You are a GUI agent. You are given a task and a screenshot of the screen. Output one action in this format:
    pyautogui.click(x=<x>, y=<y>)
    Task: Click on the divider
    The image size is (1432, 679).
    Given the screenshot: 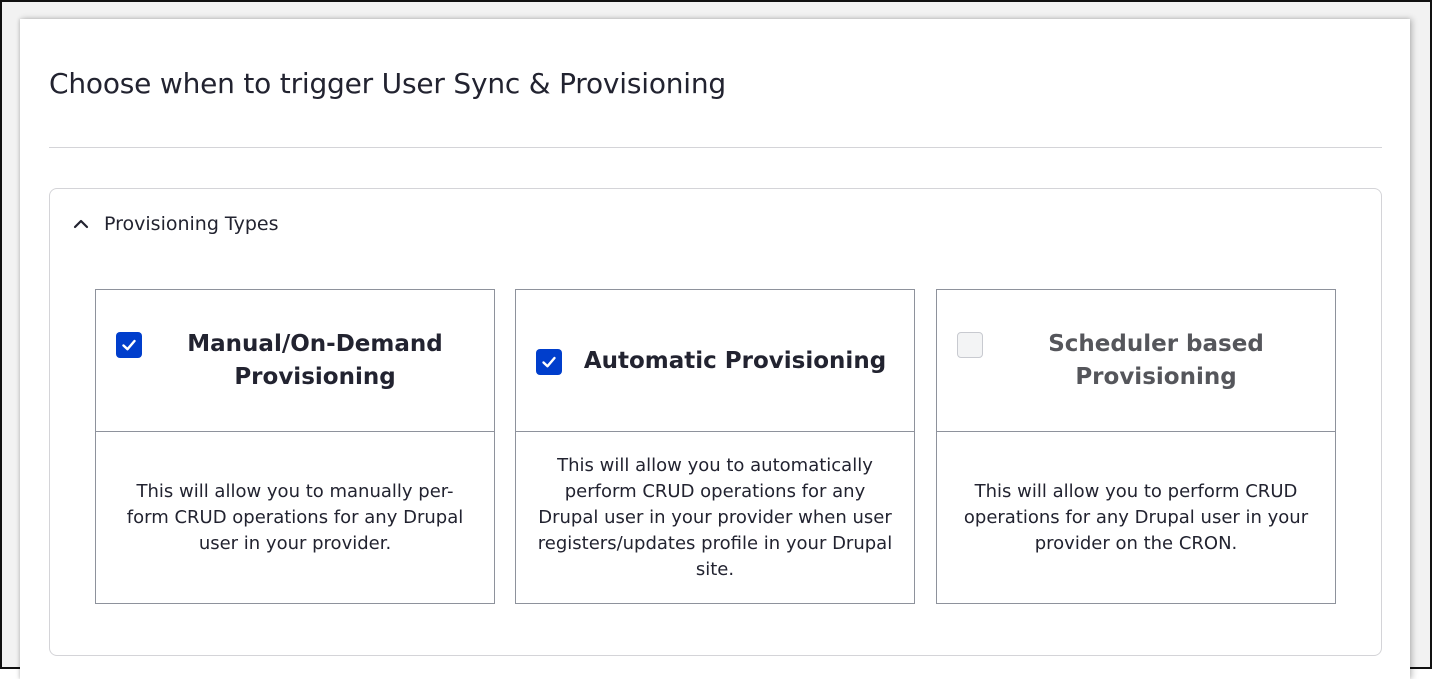 What is the action you would take?
    pyautogui.click(x=715, y=147)
    